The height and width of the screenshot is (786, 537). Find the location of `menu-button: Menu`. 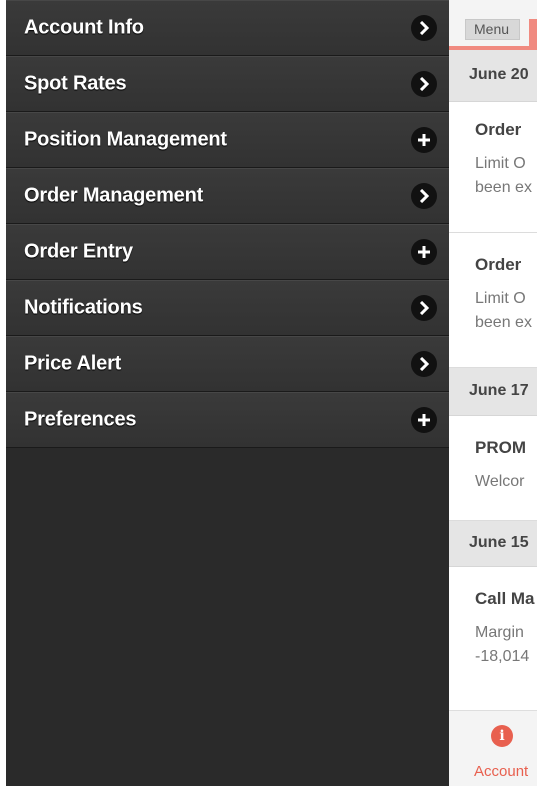

menu-button: Menu is located at coordinates (492, 29).